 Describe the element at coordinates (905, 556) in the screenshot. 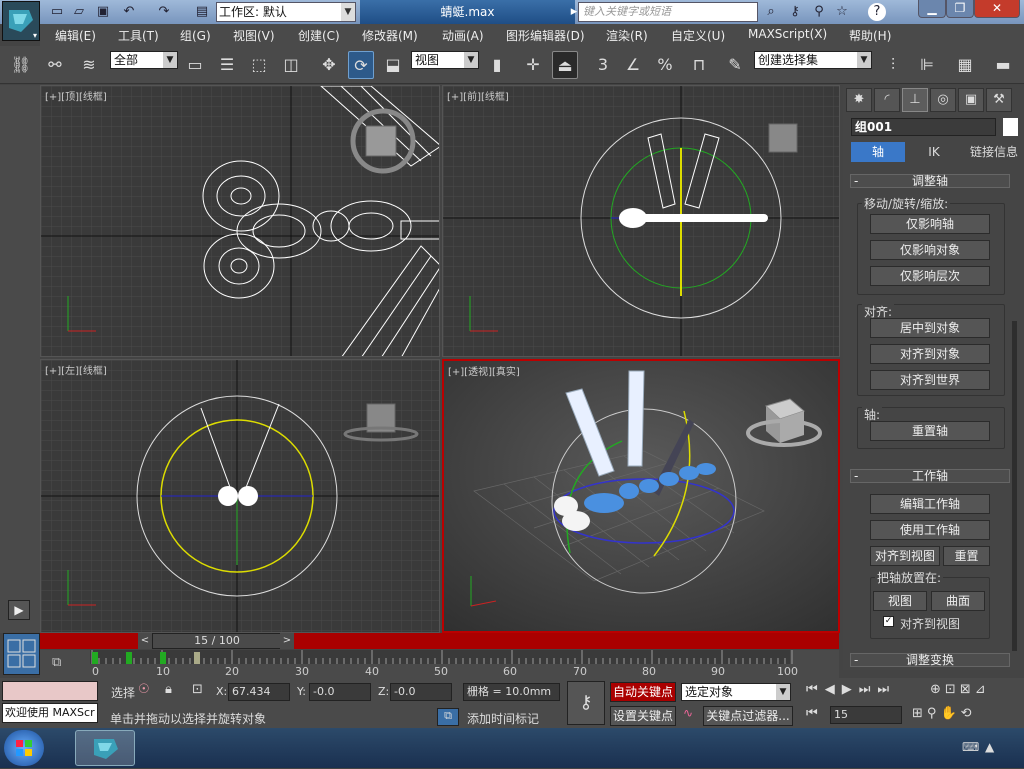

I see `align-to-view-button: 对齐到视图` at that location.